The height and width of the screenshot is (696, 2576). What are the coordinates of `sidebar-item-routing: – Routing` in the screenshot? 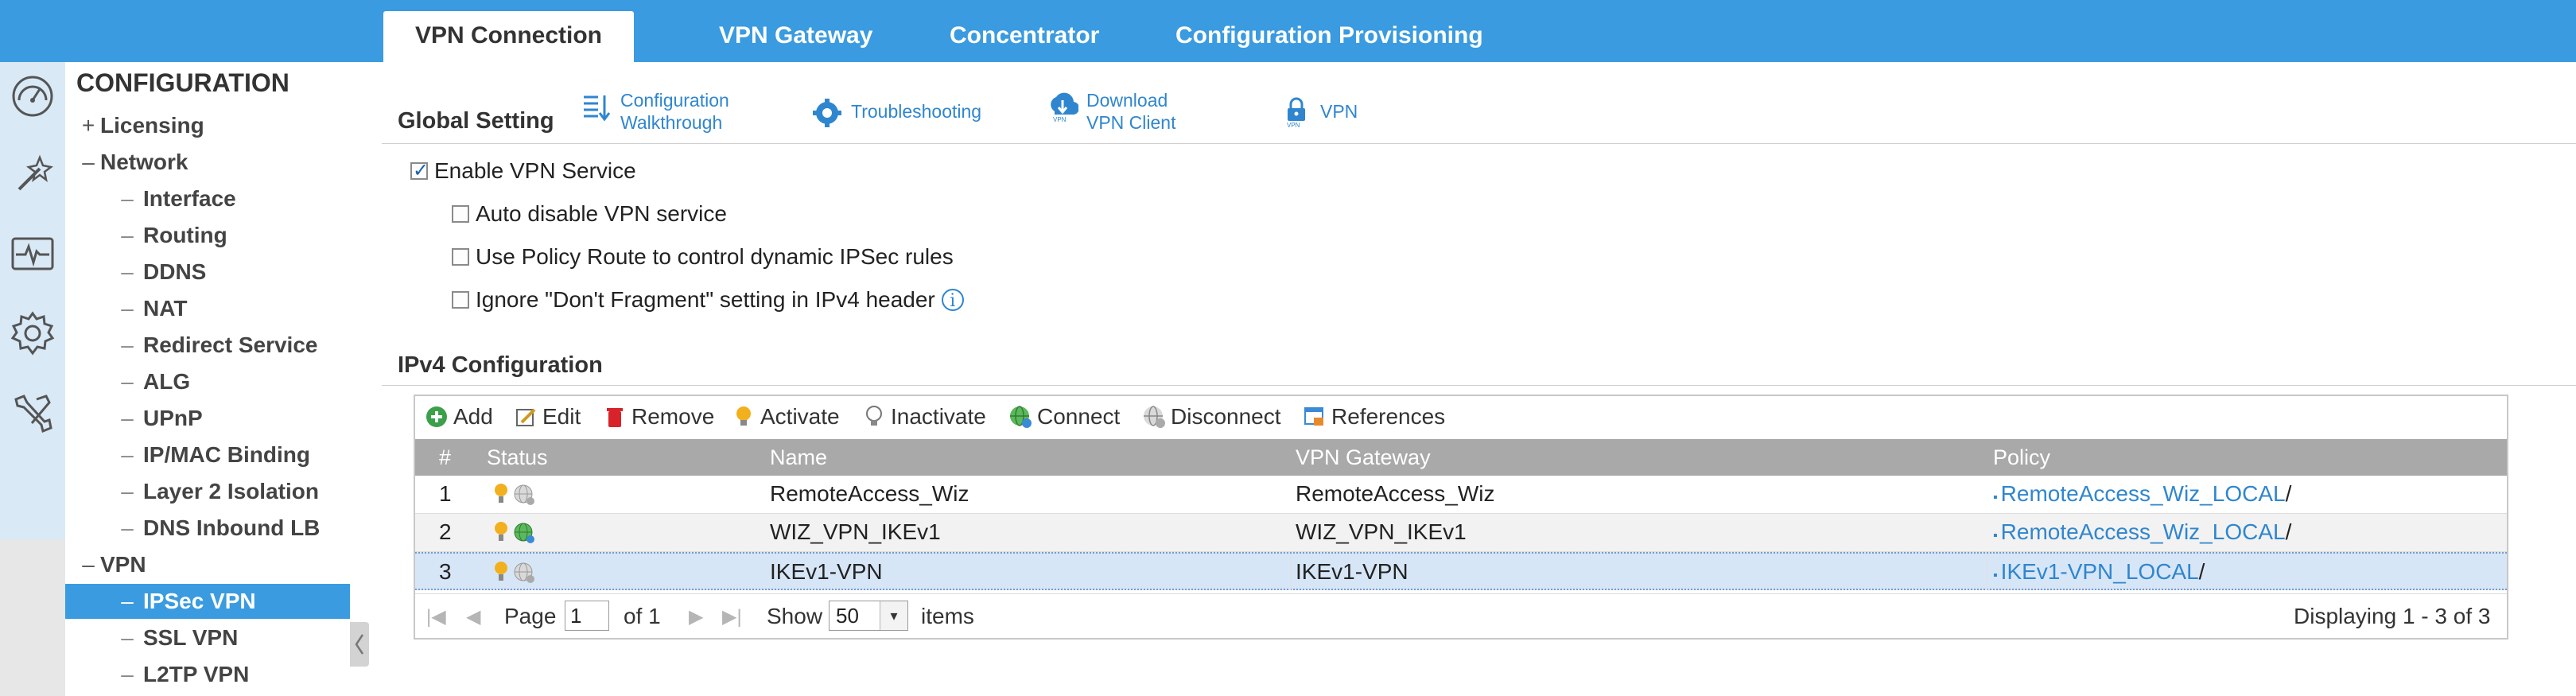 It's located at (207, 235).